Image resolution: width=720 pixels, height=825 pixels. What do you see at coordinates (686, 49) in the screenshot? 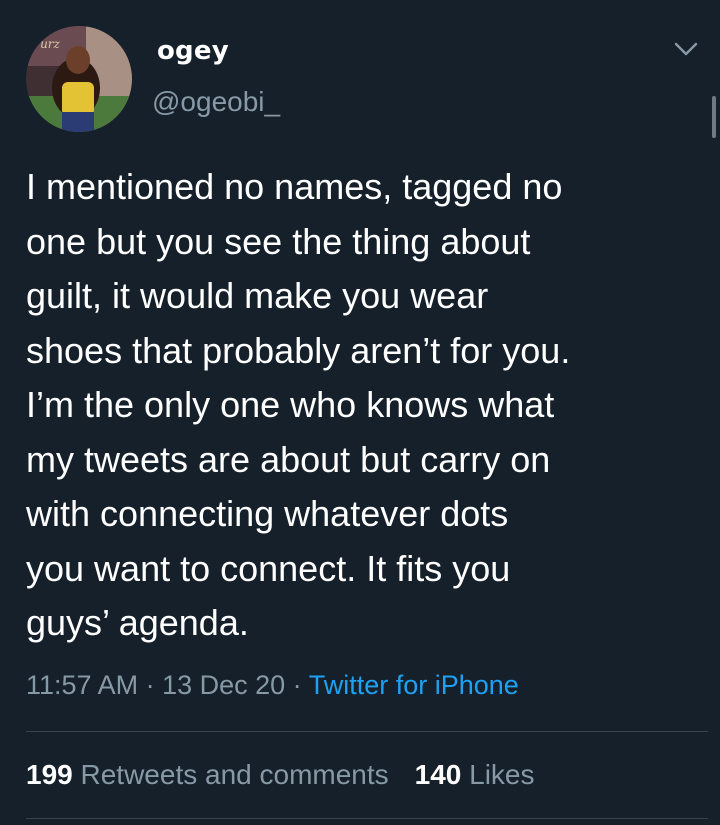
I see `chevron-down-icon` at bounding box center [686, 49].